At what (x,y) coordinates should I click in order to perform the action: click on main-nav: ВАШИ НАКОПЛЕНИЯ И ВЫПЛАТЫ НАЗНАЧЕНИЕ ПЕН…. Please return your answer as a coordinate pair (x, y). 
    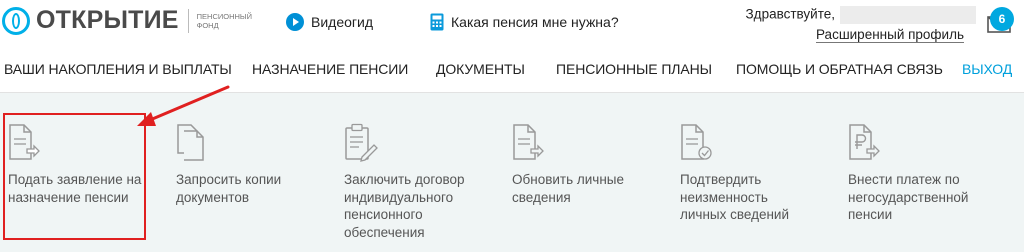
    Looking at the image, I should click on (512, 74).